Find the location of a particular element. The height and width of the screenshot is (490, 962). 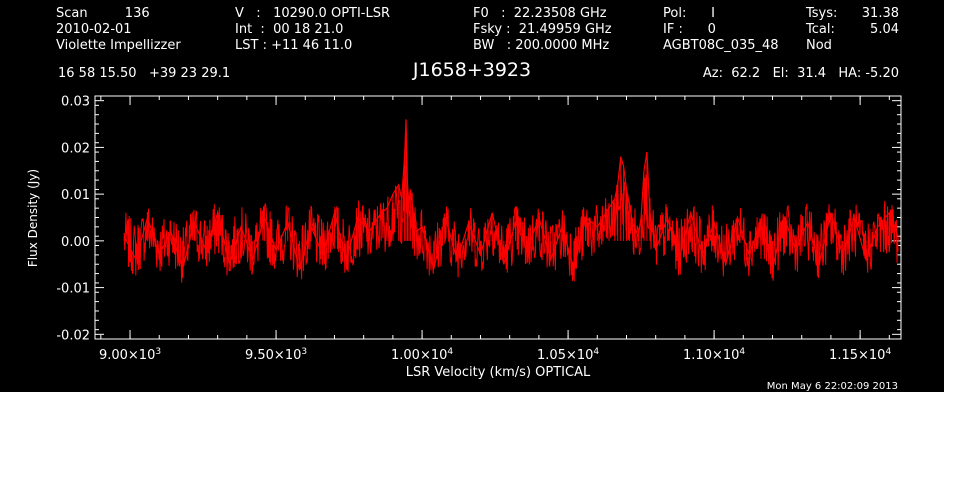

x-tick-label: 1.15×104 is located at coordinates (860, 355).